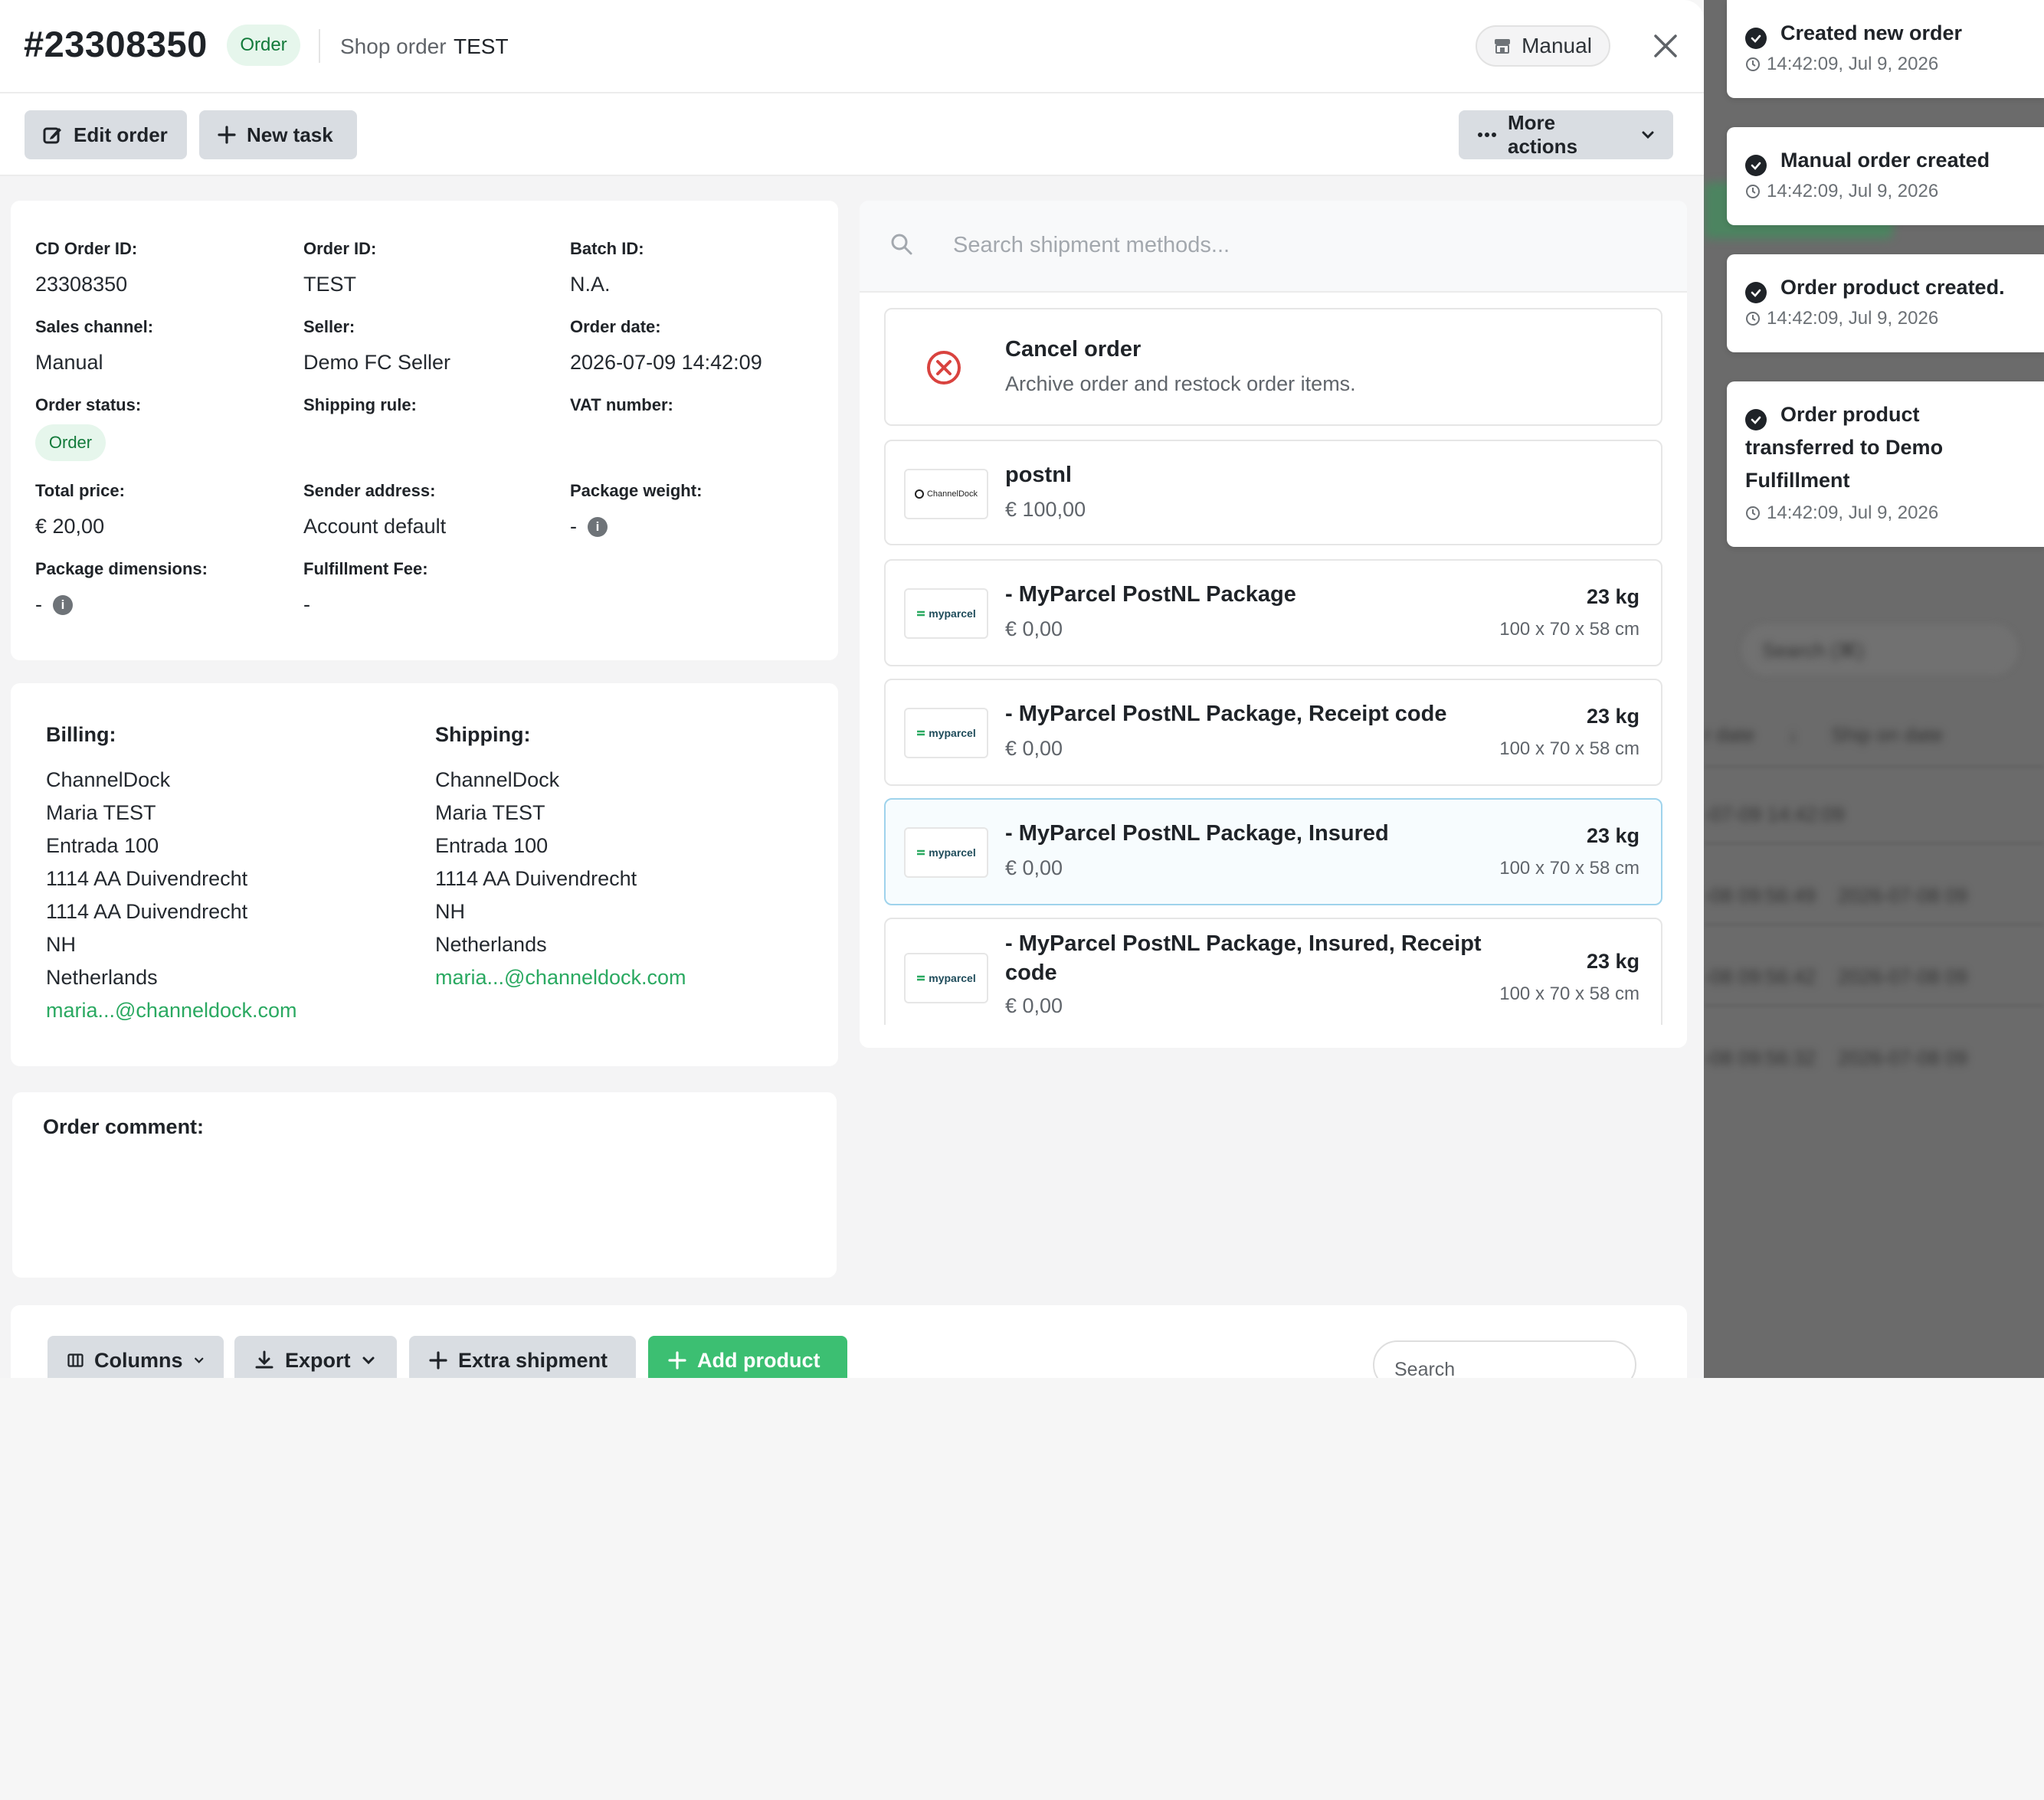  I want to click on billing-heading: Billing:, so click(81, 734).